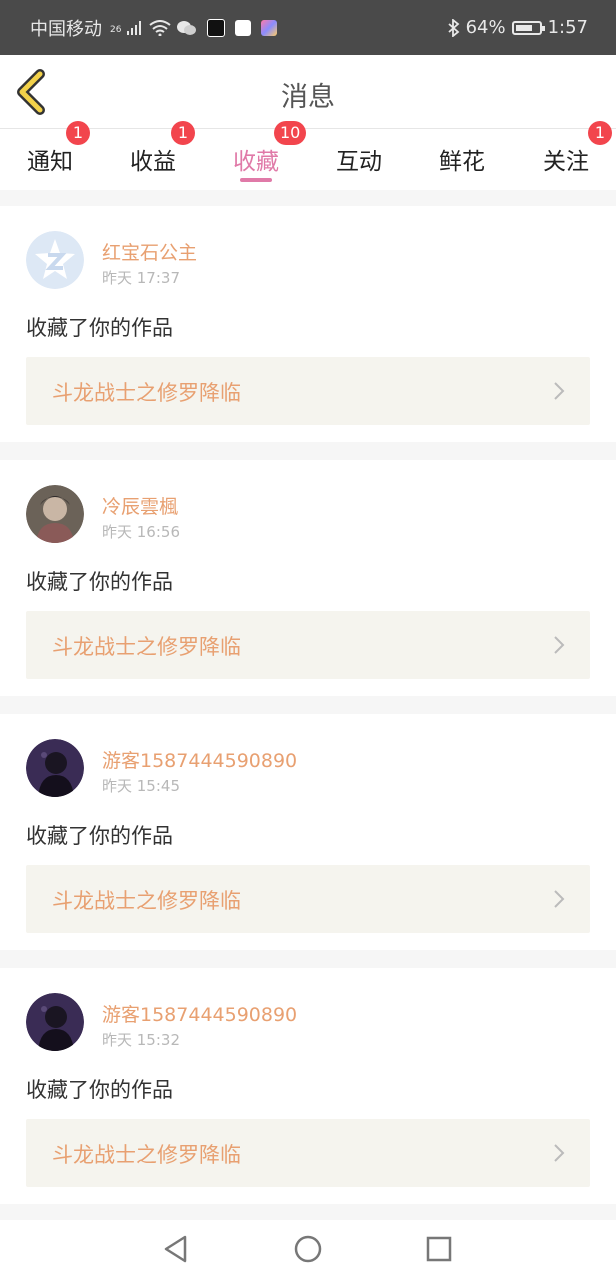 The image size is (616, 1280). I want to click on status-left: 中国移动 26, so click(154, 28).